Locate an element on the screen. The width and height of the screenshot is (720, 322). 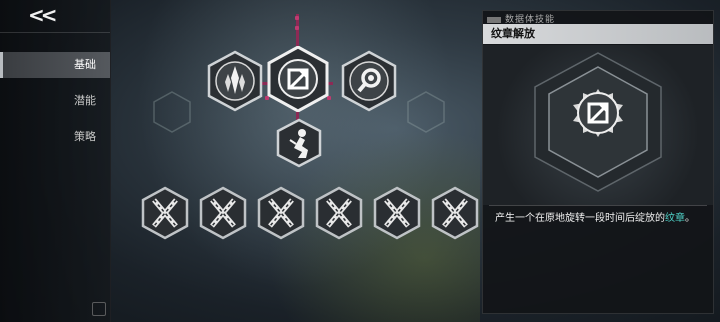
skill-node-figure is located at coordinates (299, 143).